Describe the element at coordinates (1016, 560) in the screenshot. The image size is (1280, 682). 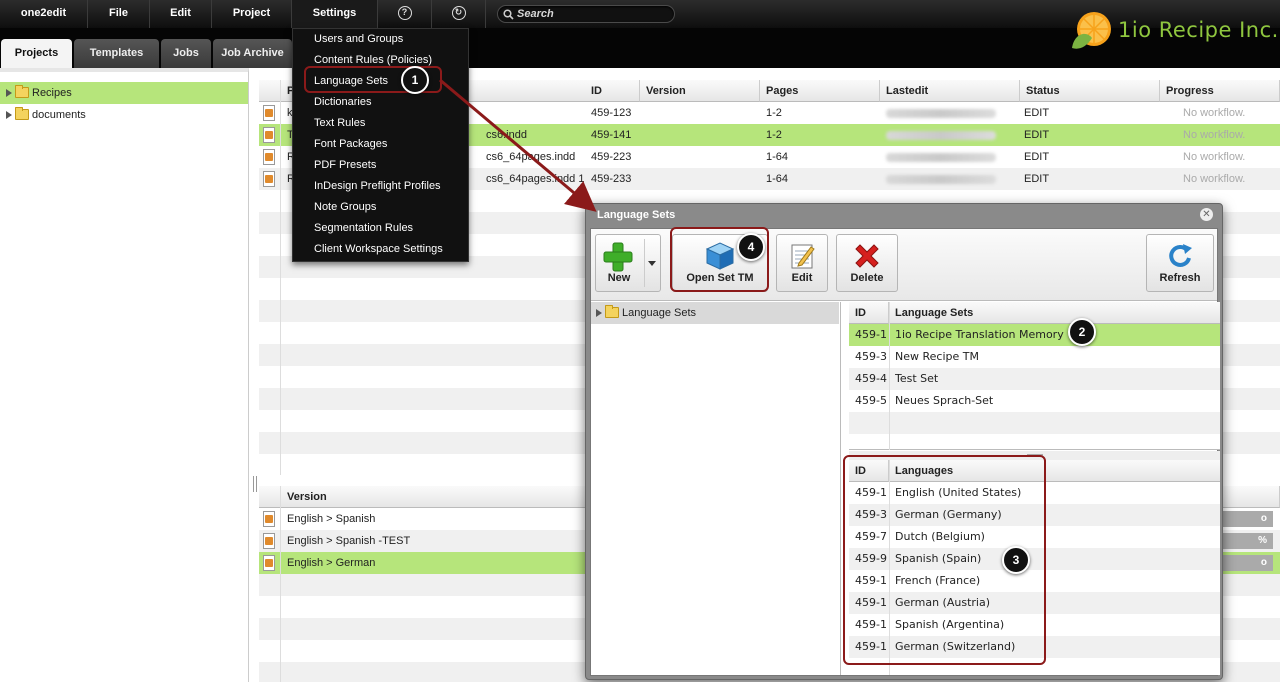
I see `annotation-badge-3: 3` at that location.